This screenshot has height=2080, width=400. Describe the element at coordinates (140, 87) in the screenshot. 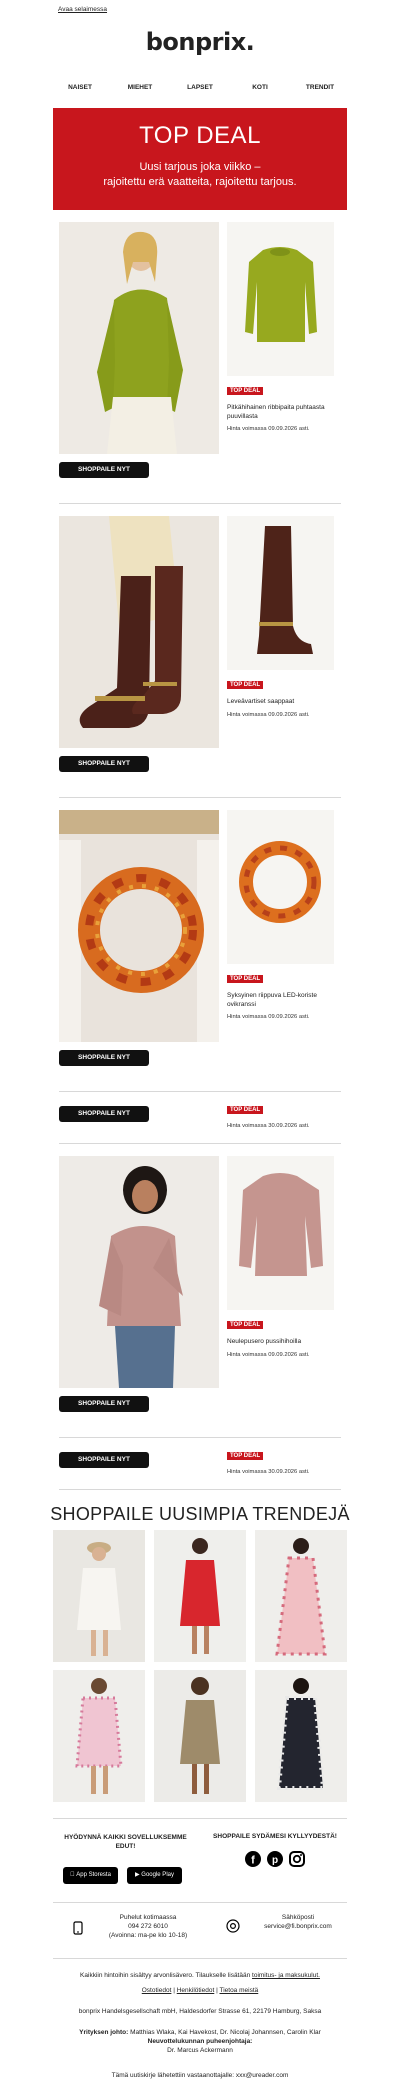

I see `nav-item-miehet: MIEHET` at that location.